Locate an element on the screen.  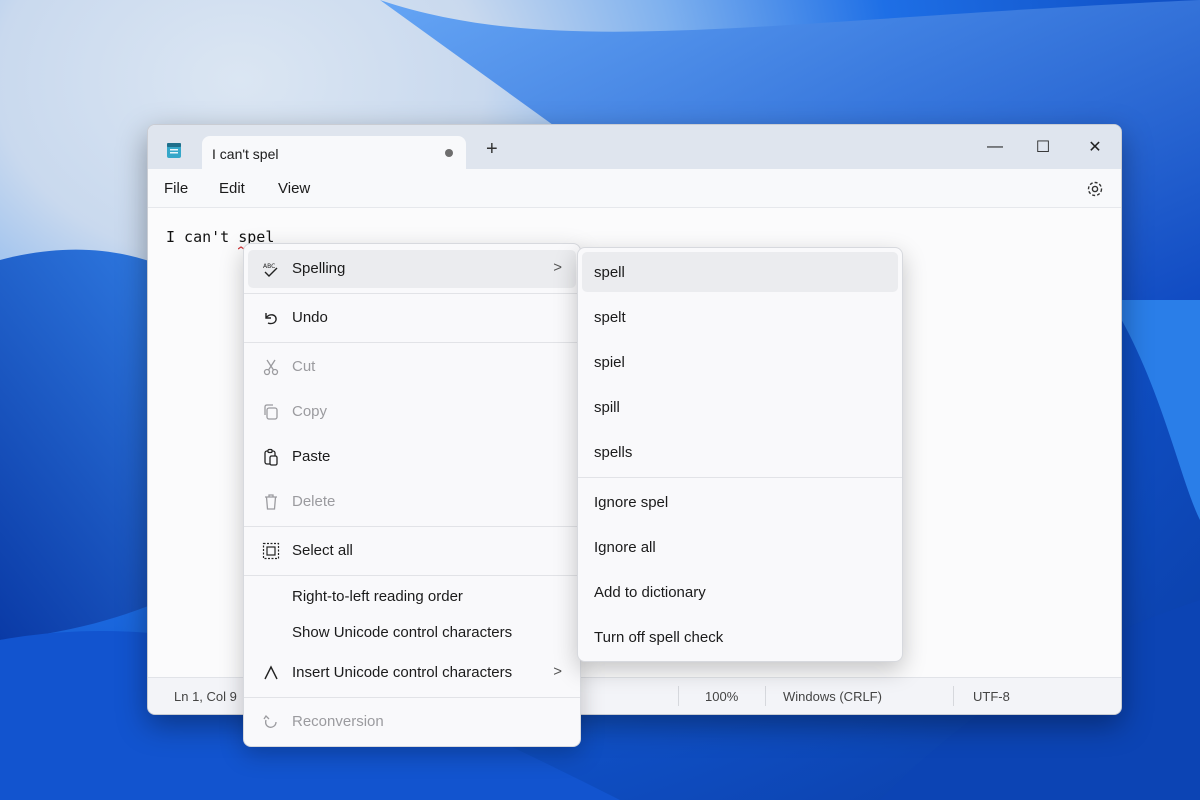
menu-label: Show Unicode control characters is located at coordinates (402, 632).